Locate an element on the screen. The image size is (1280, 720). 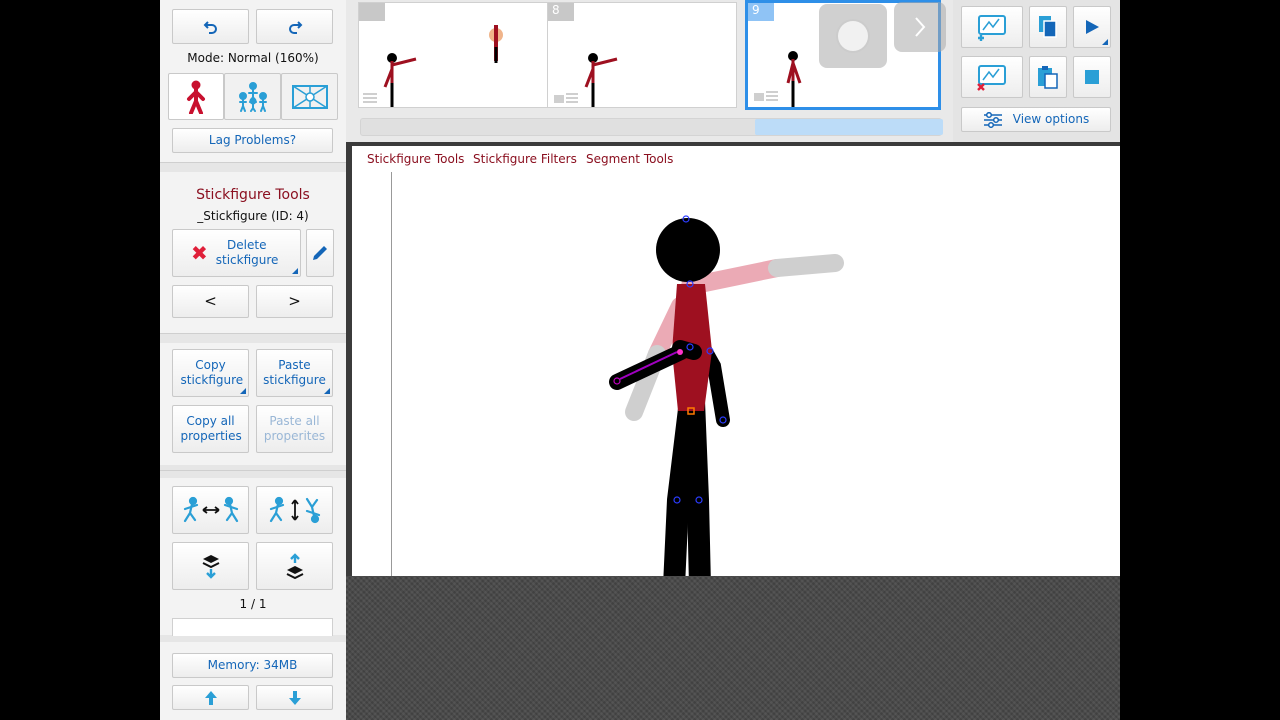
group-mode-button is located at coordinates (252, 96).